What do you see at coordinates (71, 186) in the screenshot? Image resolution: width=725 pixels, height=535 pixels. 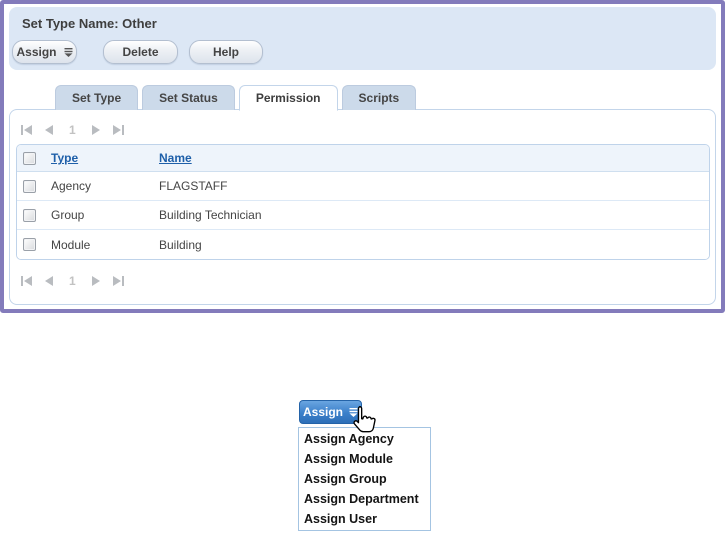 I see `row-type: Agency` at bounding box center [71, 186].